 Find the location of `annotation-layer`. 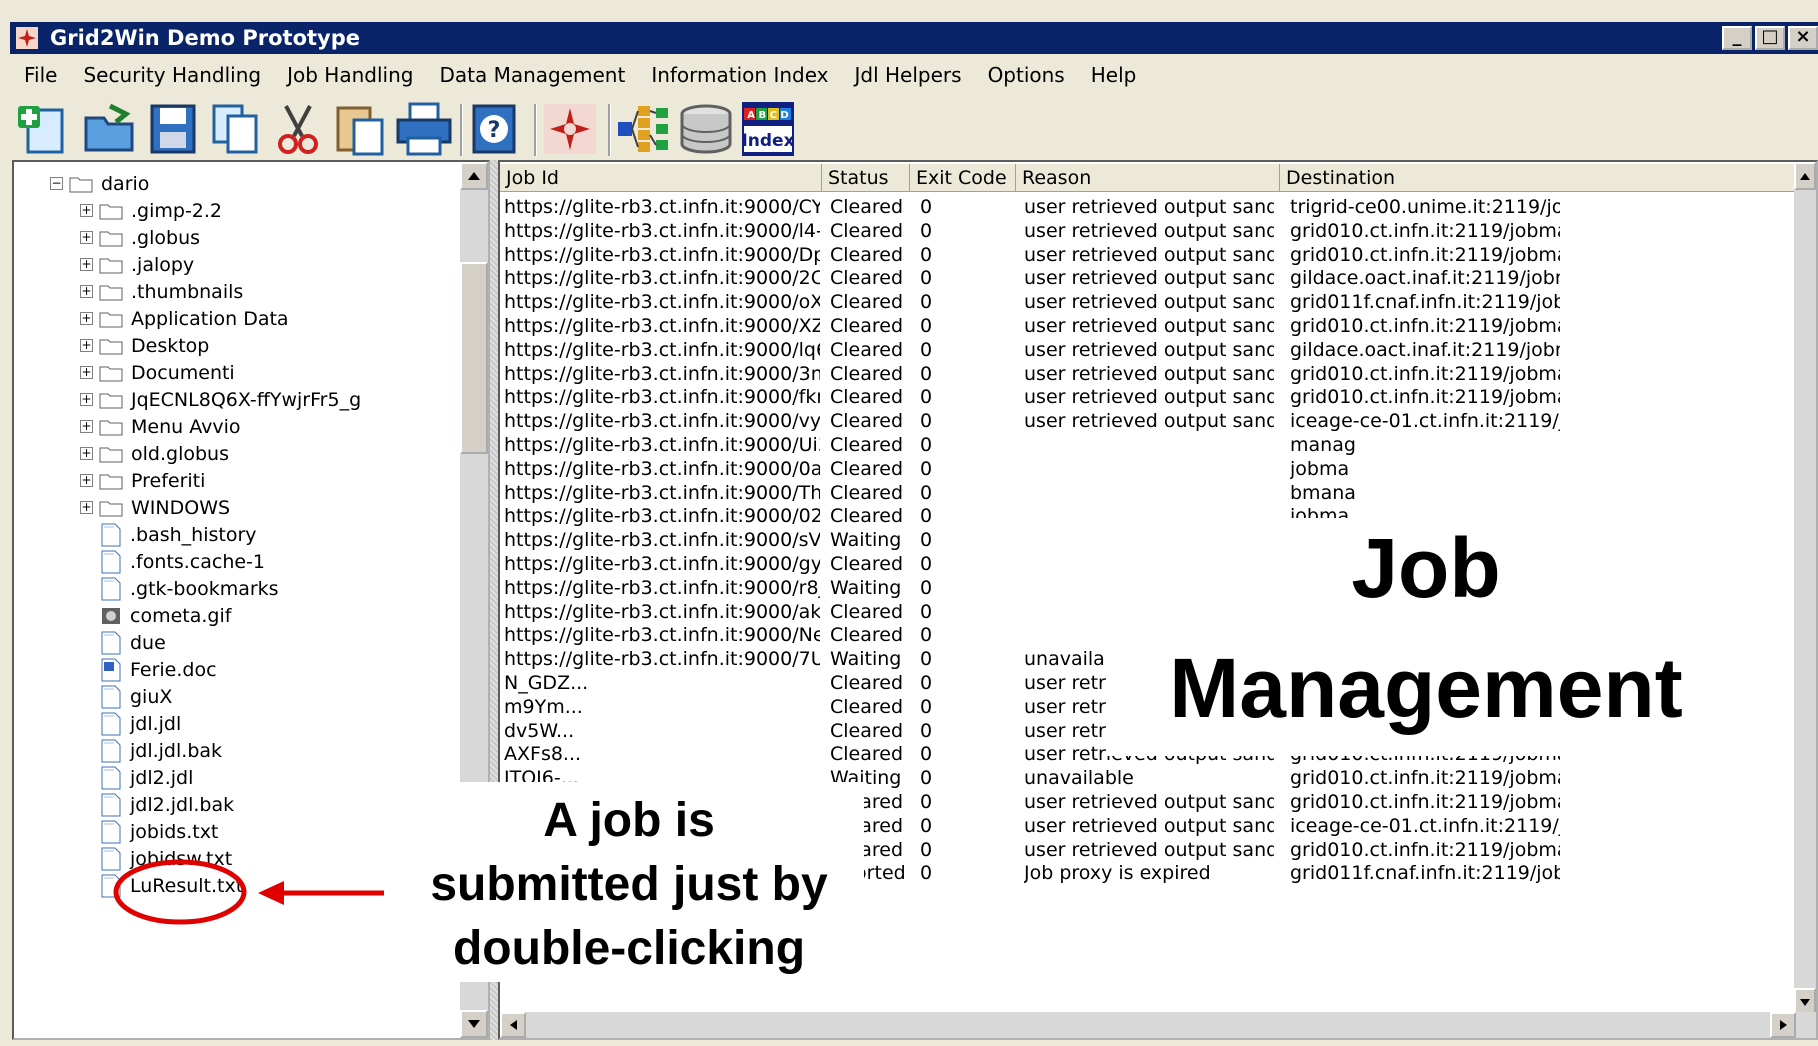

annotation-layer is located at coordinates (248, 892).